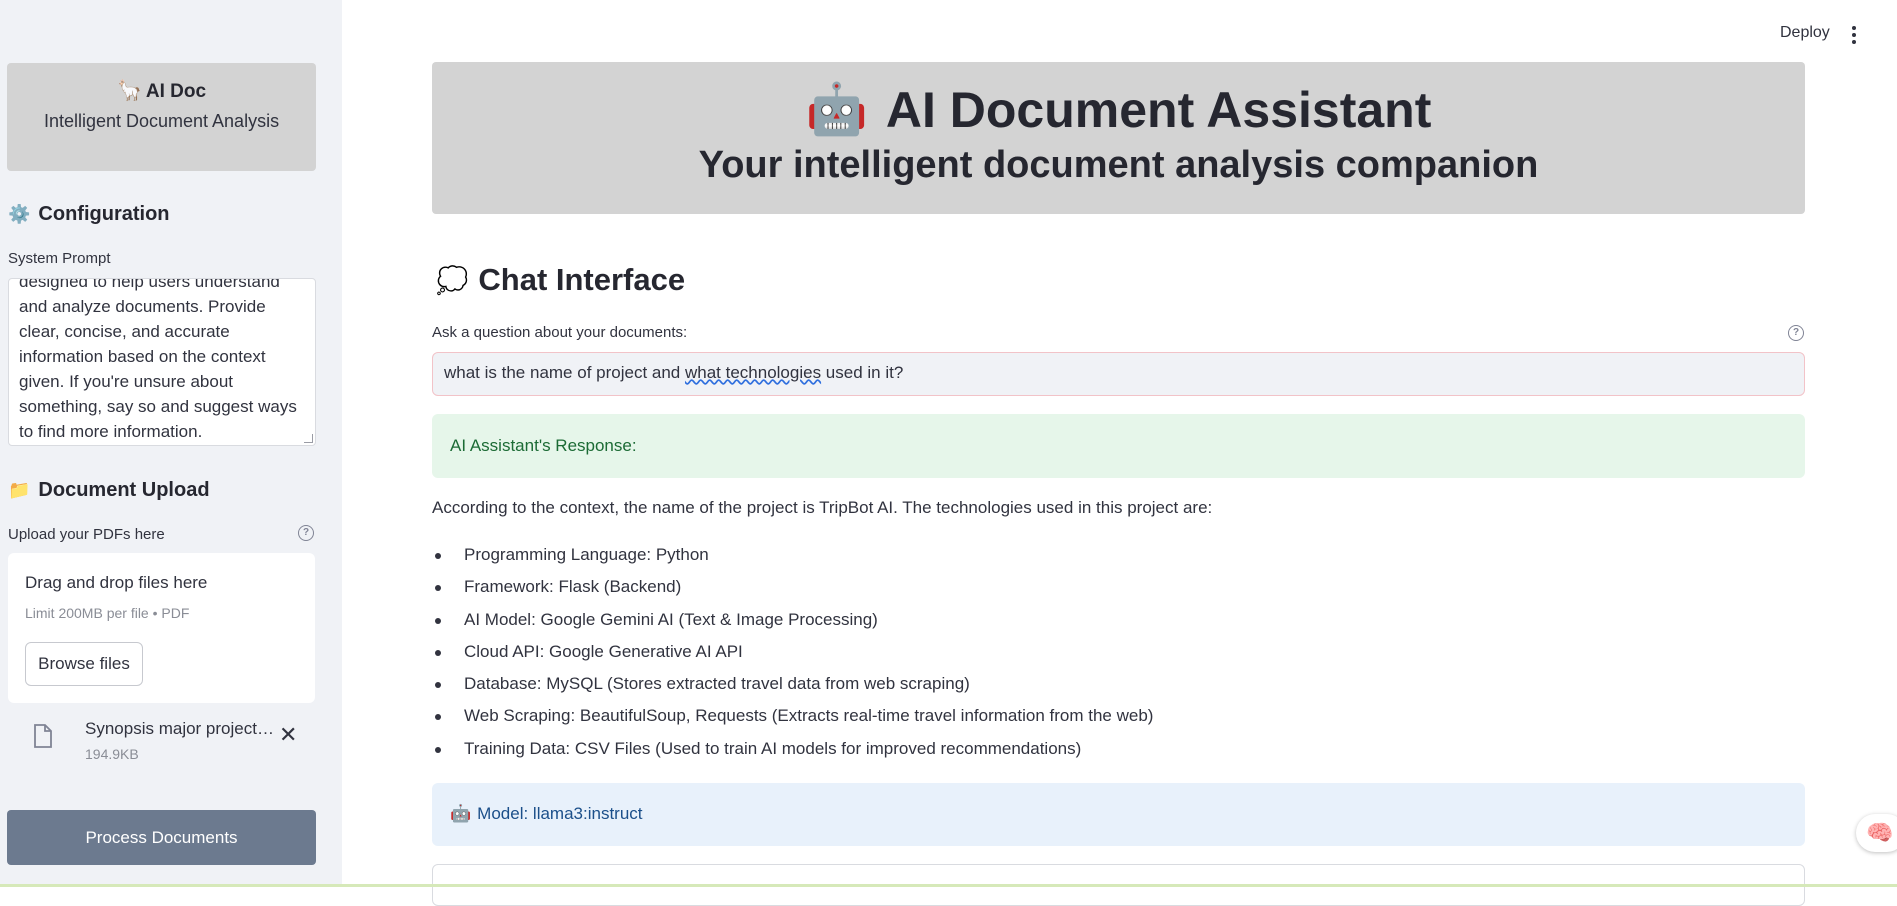 The image size is (1897, 906). Describe the element at coordinates (1118, 446) in the screenshot. I see `response-header: AI Assistant's Response:` at that location.